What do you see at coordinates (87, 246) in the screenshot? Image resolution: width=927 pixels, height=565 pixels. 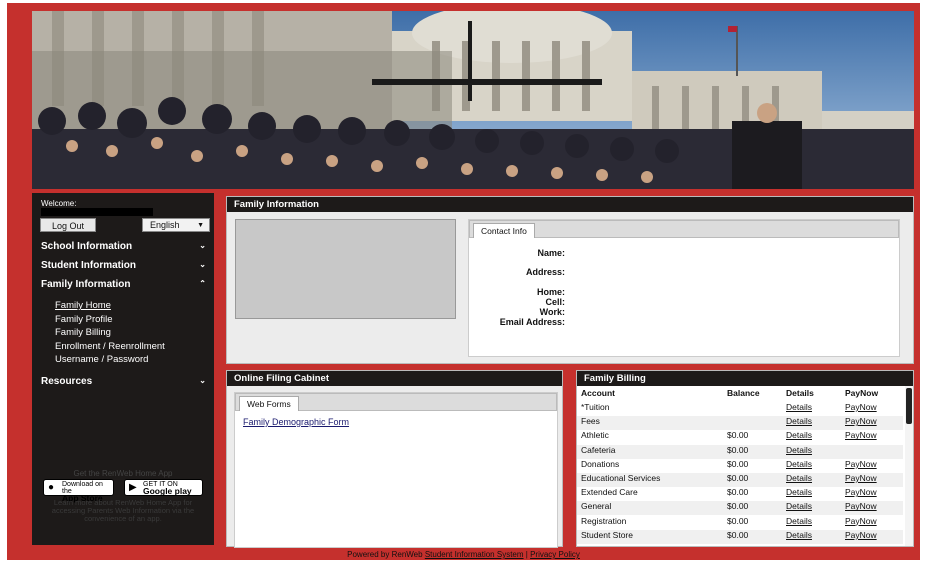 I see `nav-section-label: School Information` at bounding box center [87, 246].